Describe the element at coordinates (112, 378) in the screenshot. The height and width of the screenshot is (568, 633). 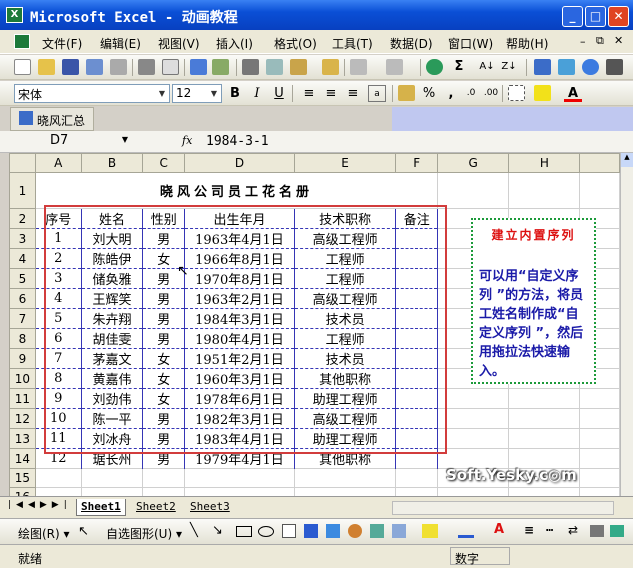
I see `data-cell: 黄嘉伟` at that location.